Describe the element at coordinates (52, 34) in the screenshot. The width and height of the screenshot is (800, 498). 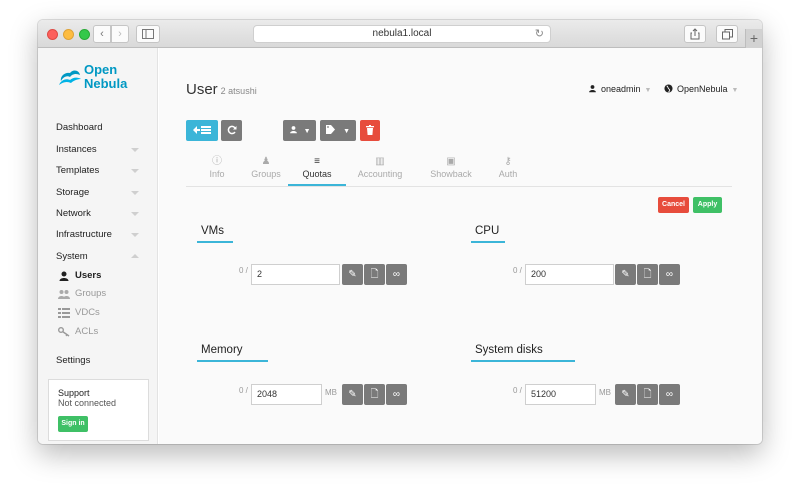
I see `close-window-button` at that location.